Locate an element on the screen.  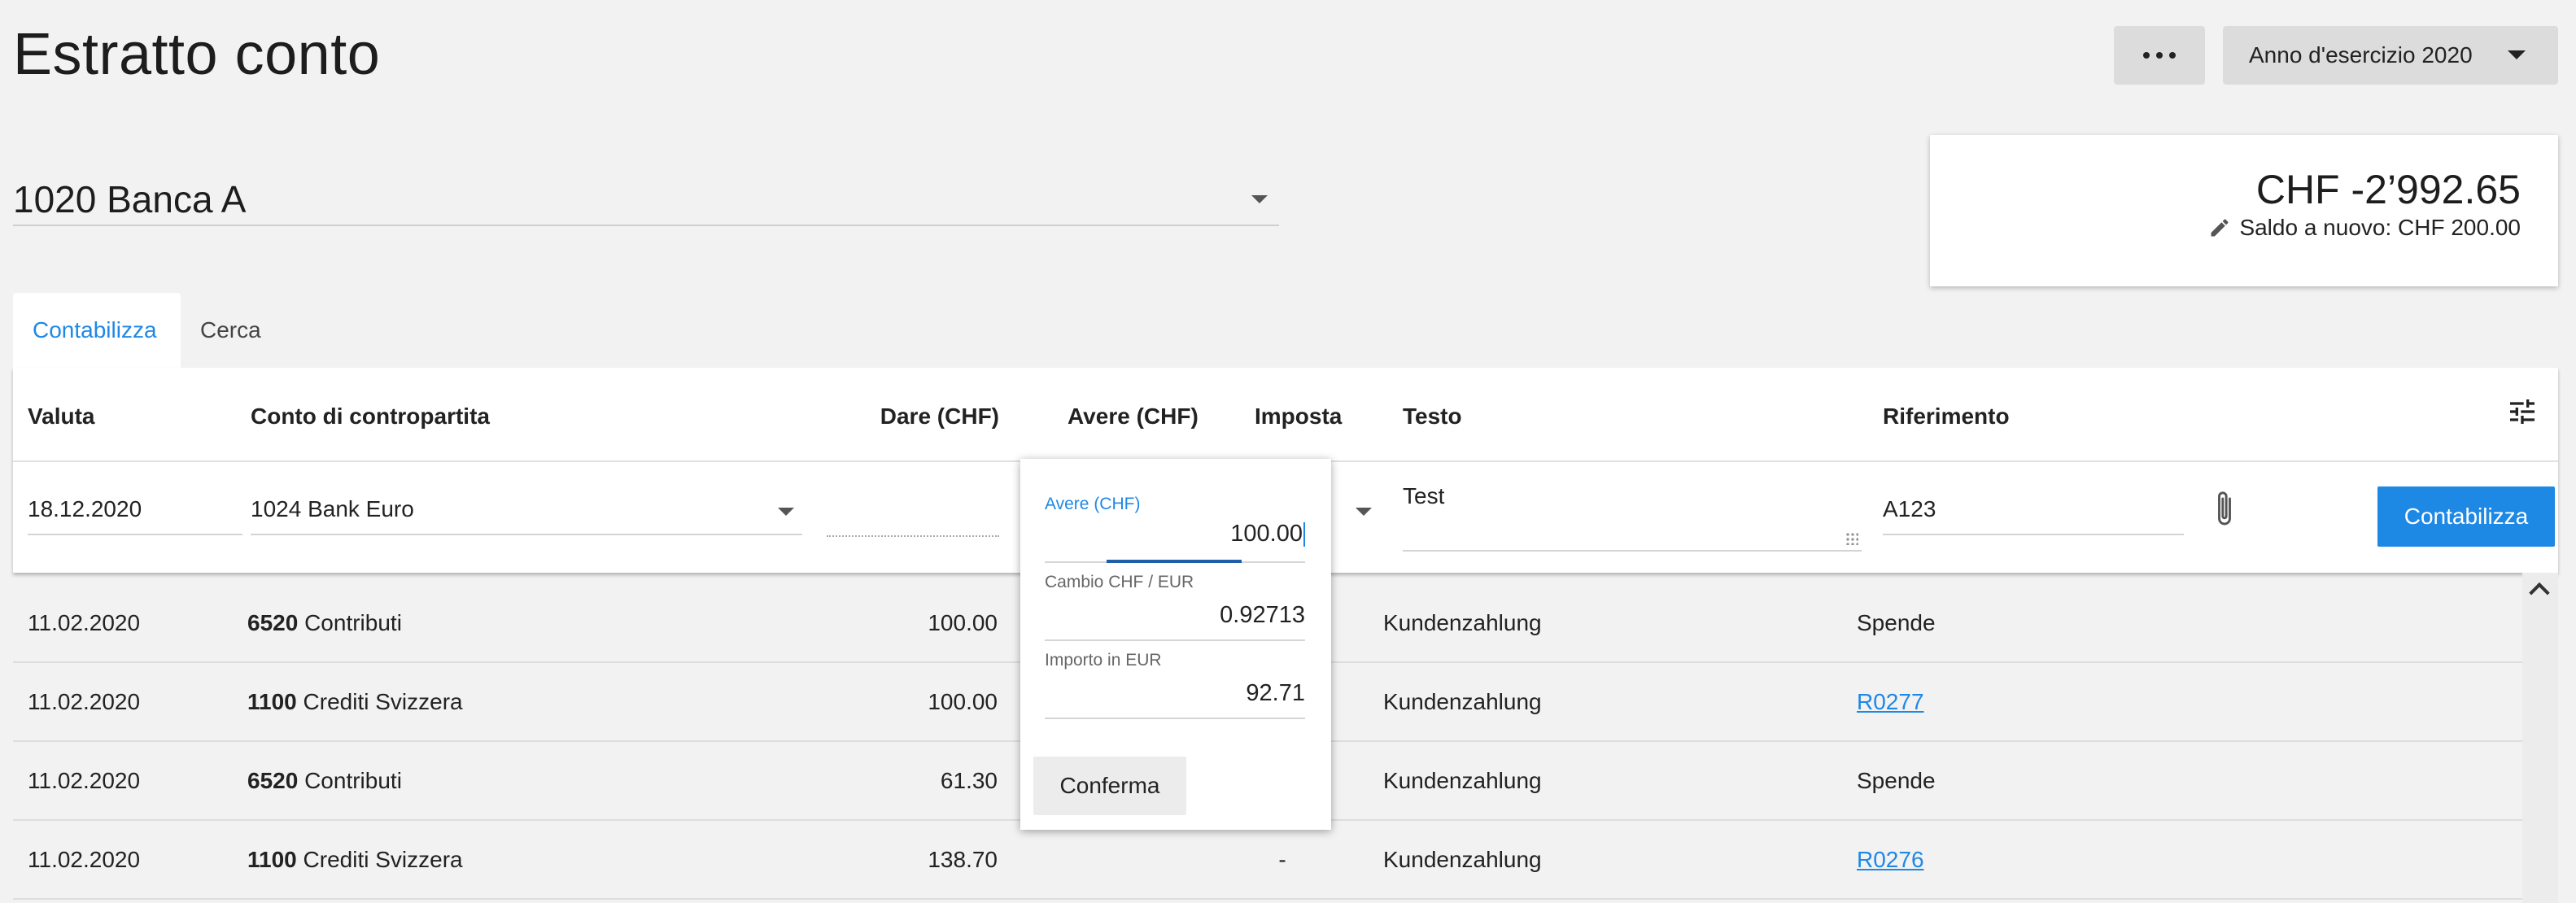
exchange-rate-input: 0.92713 is located at coordinates (1262, 616).